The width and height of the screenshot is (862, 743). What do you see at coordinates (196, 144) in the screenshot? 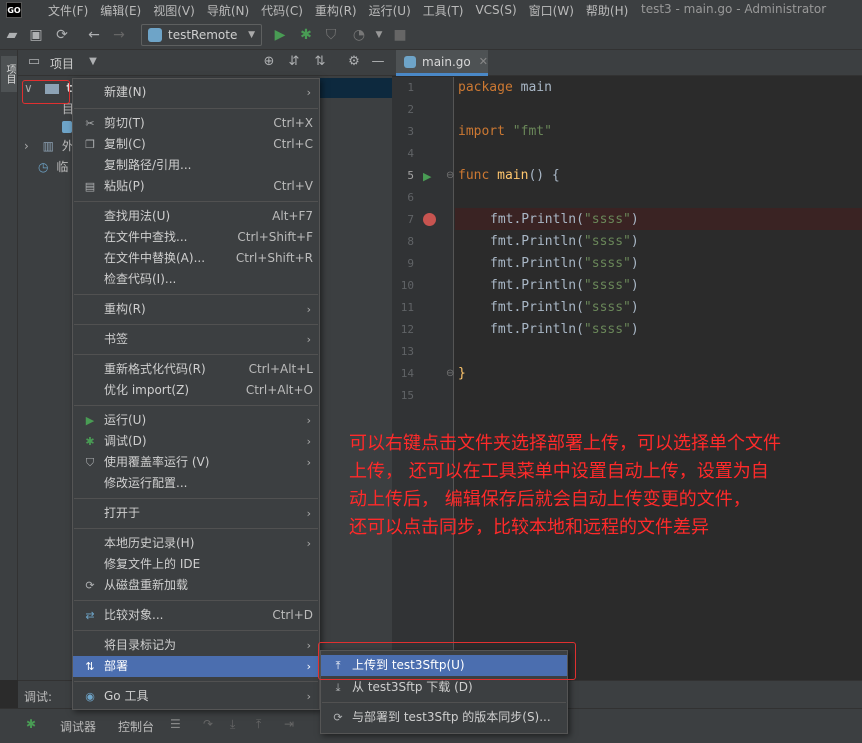
I see `menu-copy: ❐ 复制(C) Ctrl+C` at bounding box center [196, 144].